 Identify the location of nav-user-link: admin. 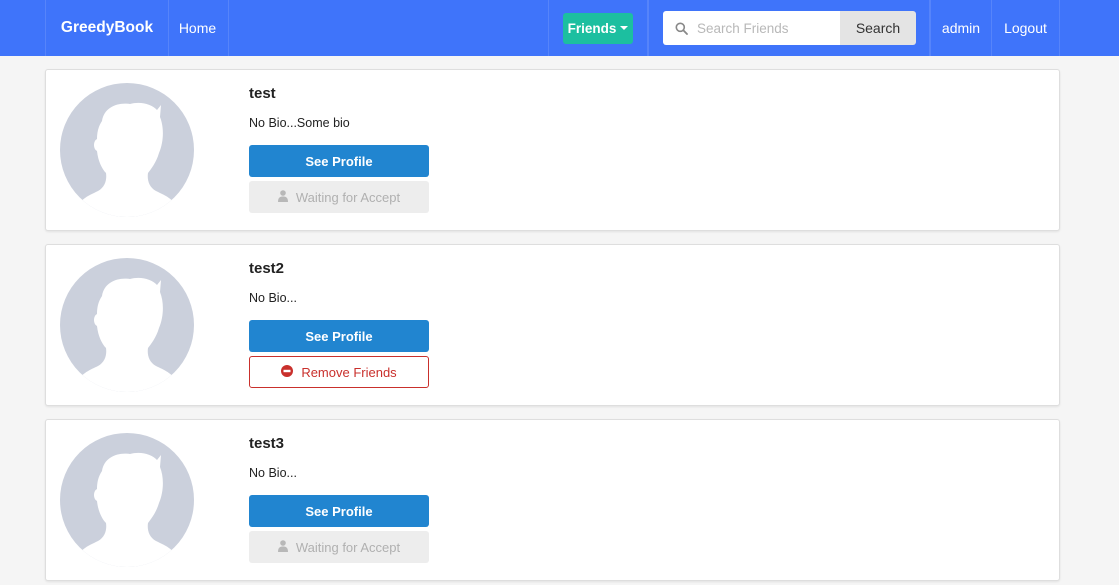
(961, 28).